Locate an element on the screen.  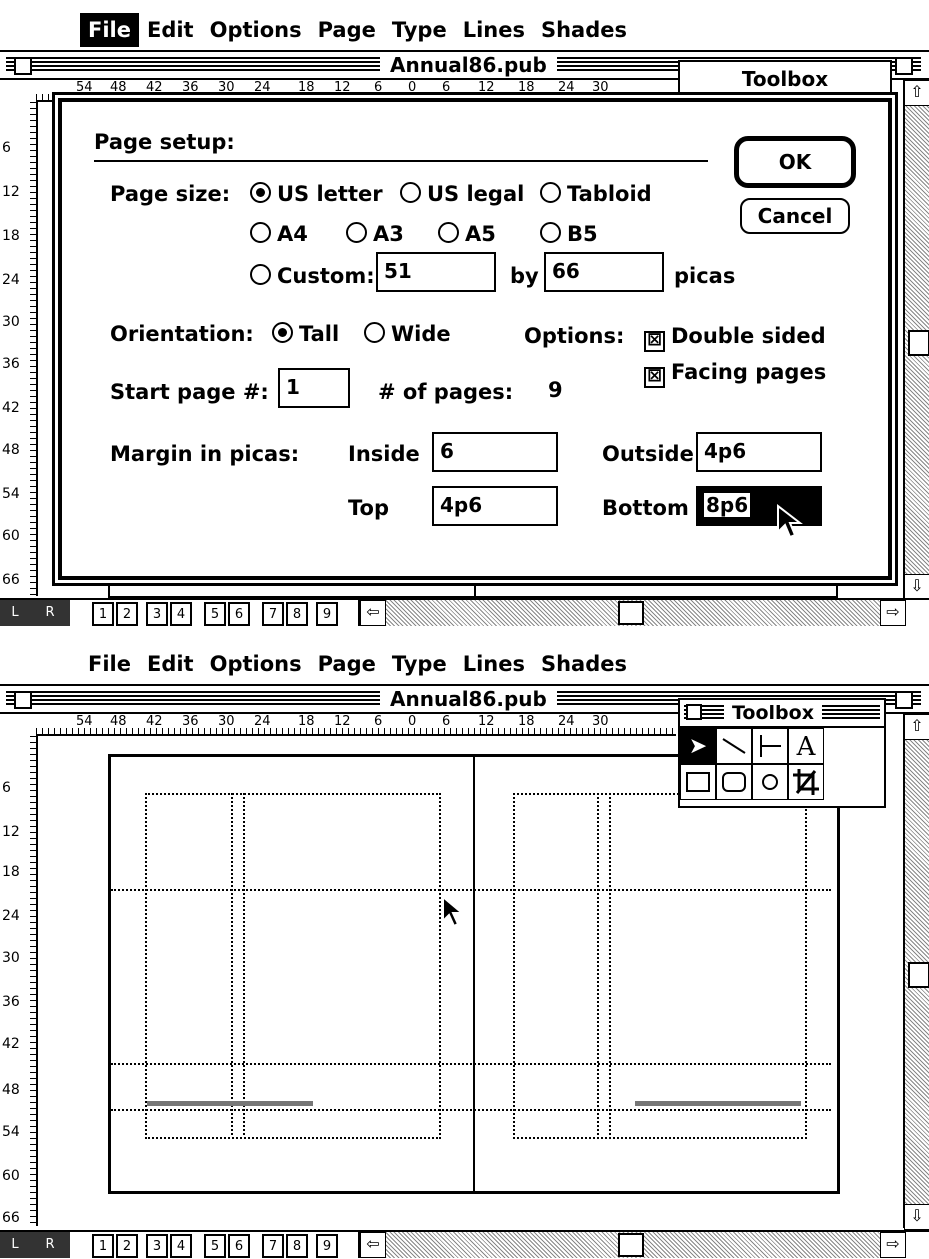
radio-us-letter: US letter is located at coordinates (316, 194).